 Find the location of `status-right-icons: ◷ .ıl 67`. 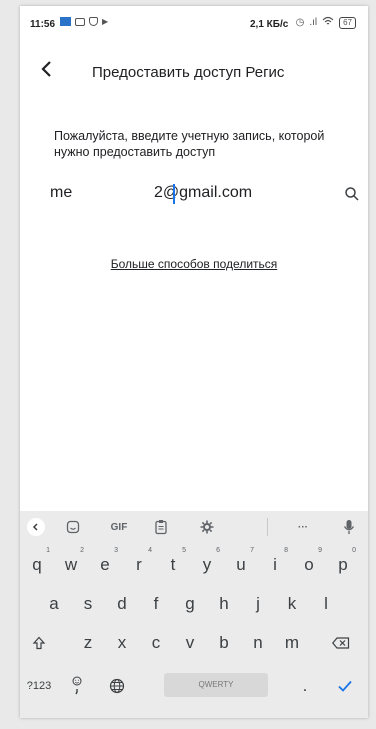

status-right-icons: ◷ .ıl 67 is located at coordinates (326, 22).